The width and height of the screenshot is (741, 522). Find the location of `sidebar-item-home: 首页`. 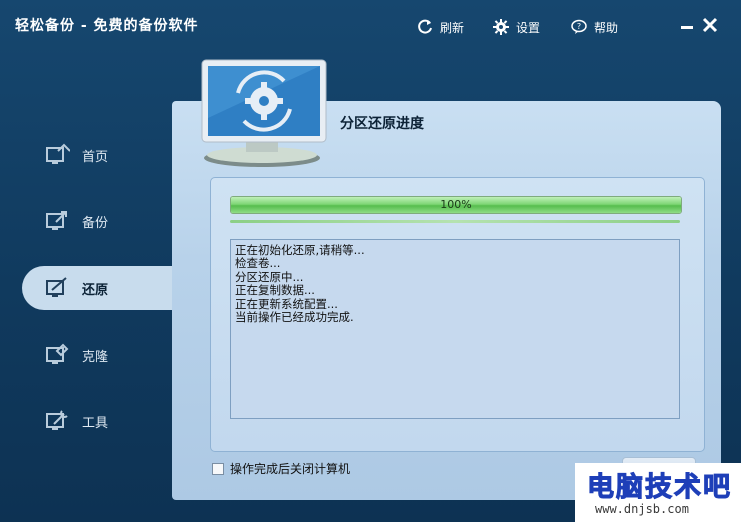

sidebar-item-home: 首页 is located at coordinates (97, 155).